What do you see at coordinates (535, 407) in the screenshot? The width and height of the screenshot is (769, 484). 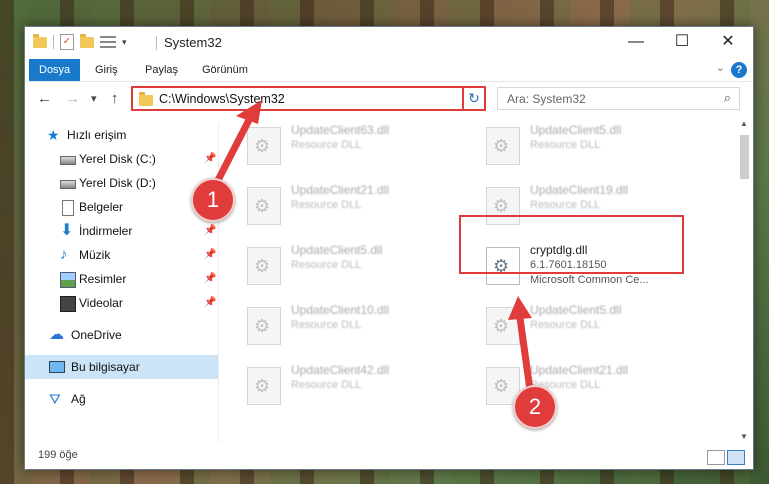 I see `step-badge-2: 2` at bounding box center [535, 407].